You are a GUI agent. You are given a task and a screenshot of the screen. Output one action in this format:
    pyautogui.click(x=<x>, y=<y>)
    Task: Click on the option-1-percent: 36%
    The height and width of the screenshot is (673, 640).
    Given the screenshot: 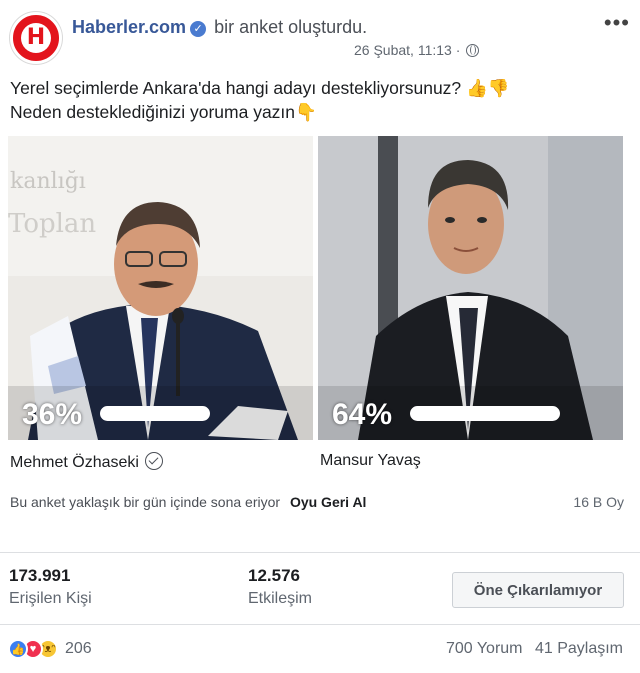 What is the action you would take?
    pyautogui.click(x=52, y=414)
    